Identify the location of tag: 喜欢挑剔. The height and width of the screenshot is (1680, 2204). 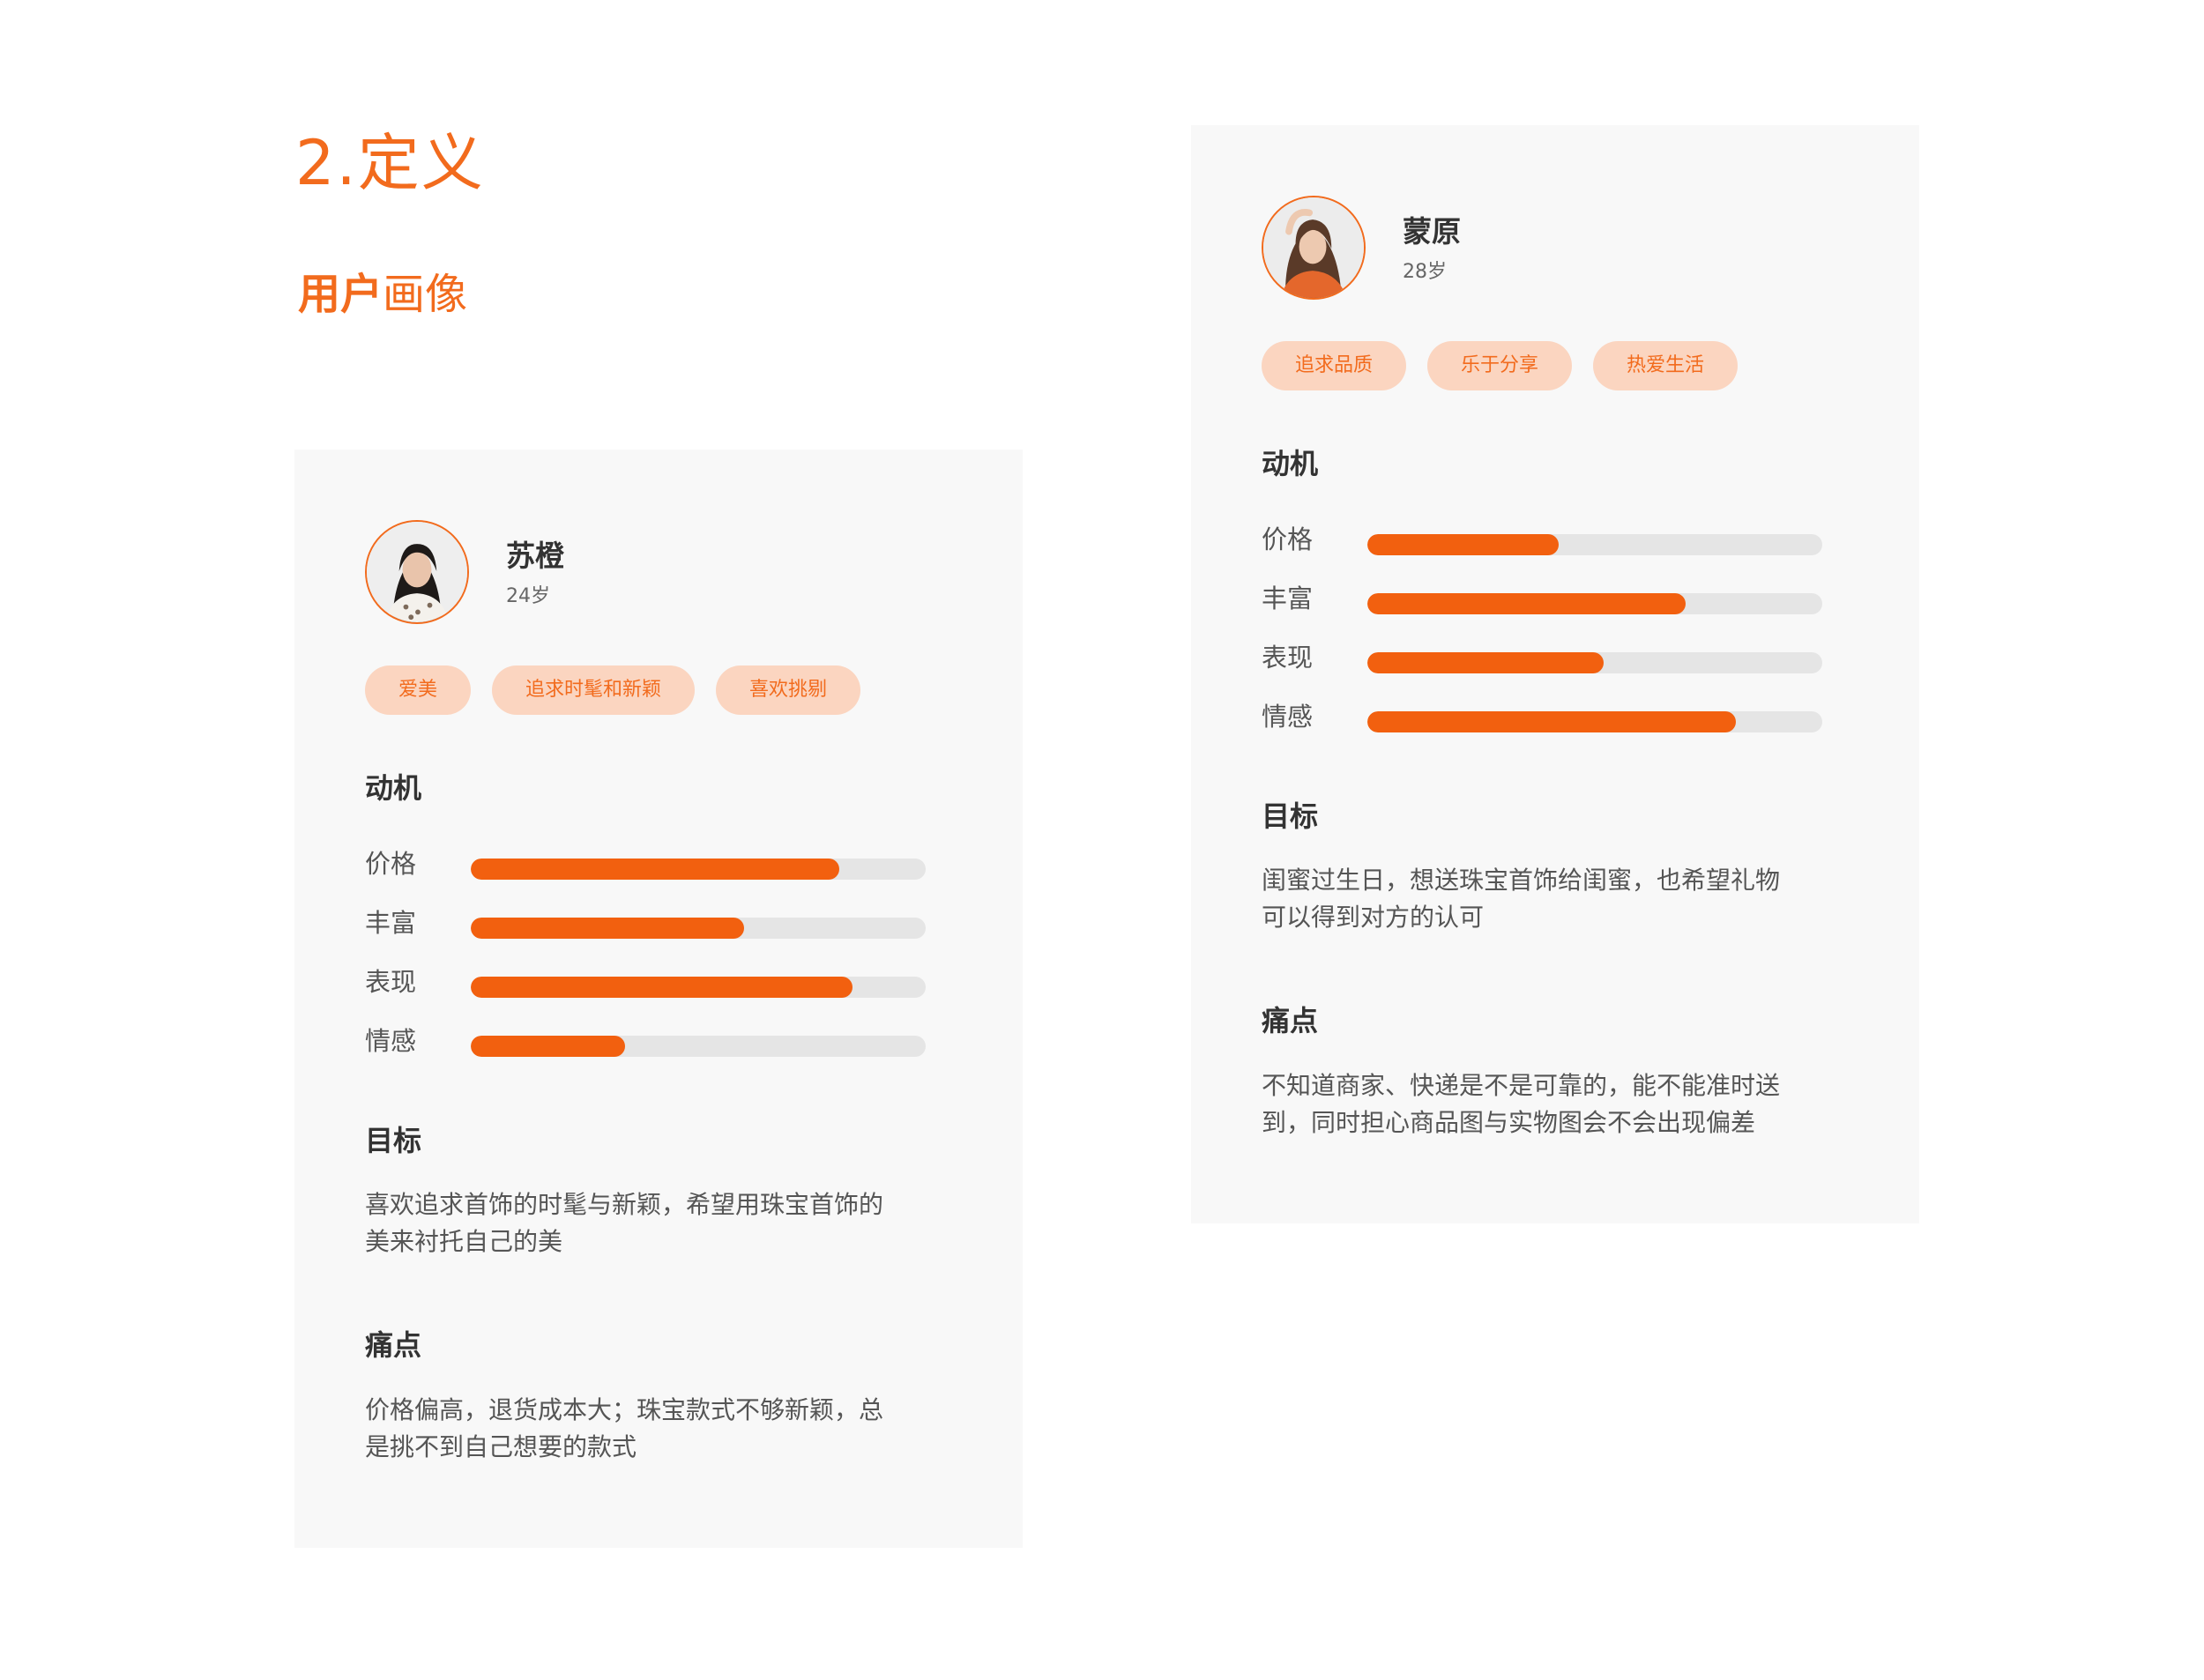
(788, 690).